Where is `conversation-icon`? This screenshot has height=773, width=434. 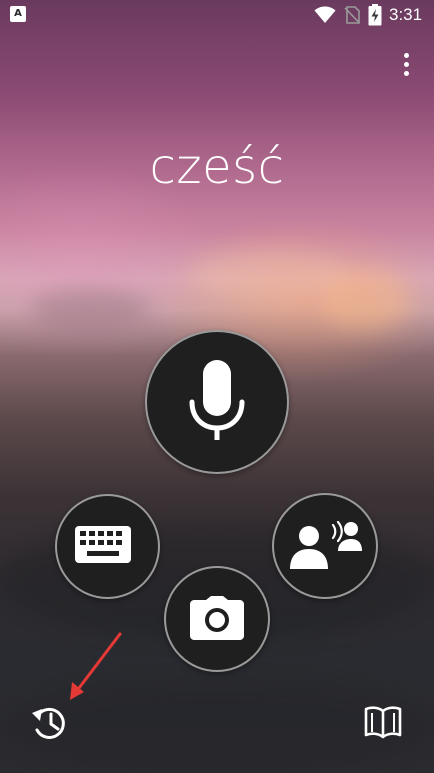 conversation-icon is located at coordinates (326, 544).